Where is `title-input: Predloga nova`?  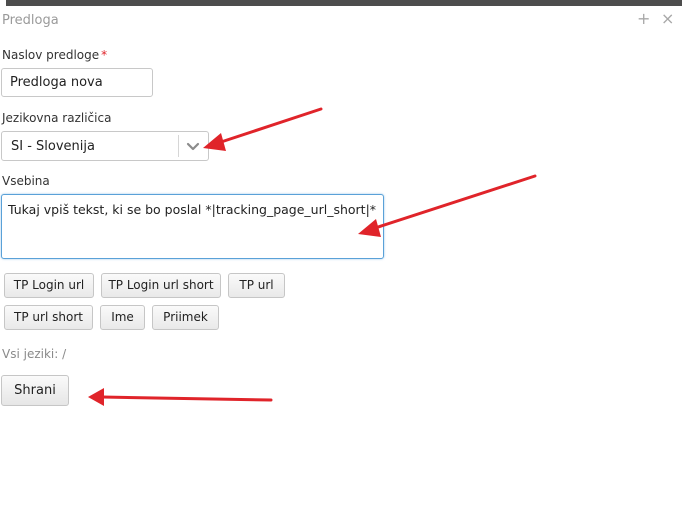 title-input: Predloga nova is located at coordinates (77, 82).